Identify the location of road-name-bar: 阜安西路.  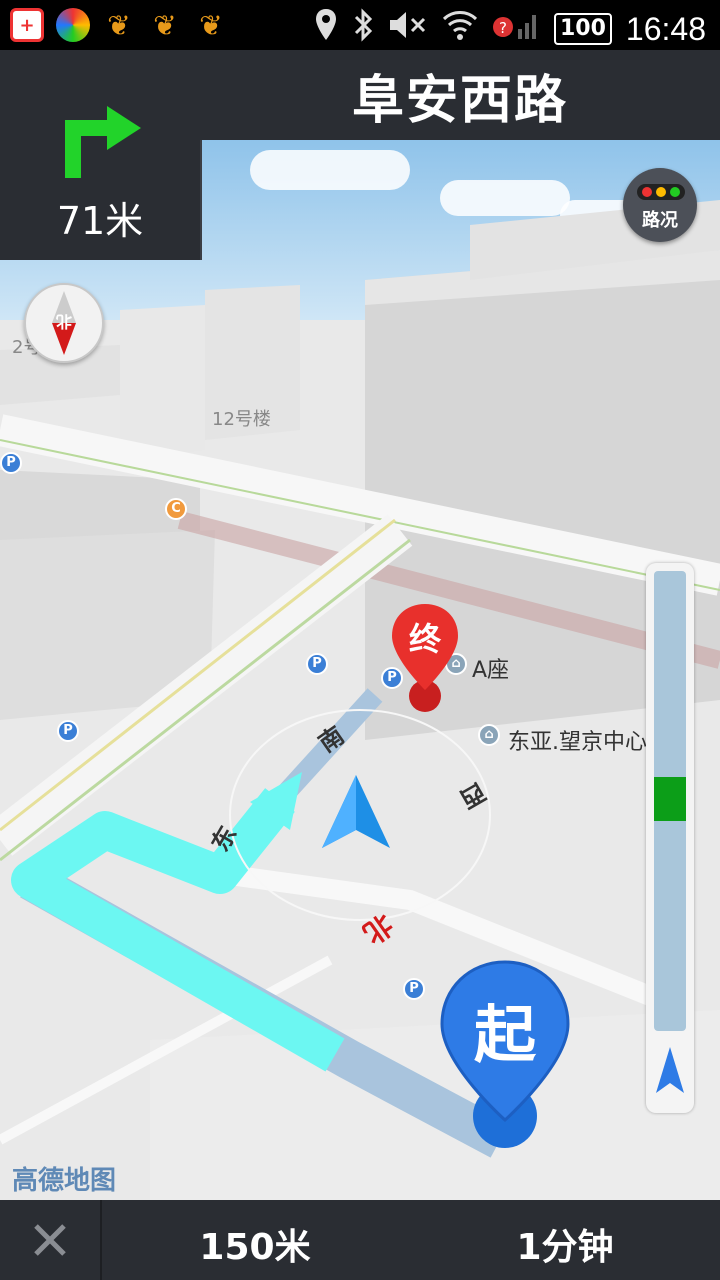
(460, 95).